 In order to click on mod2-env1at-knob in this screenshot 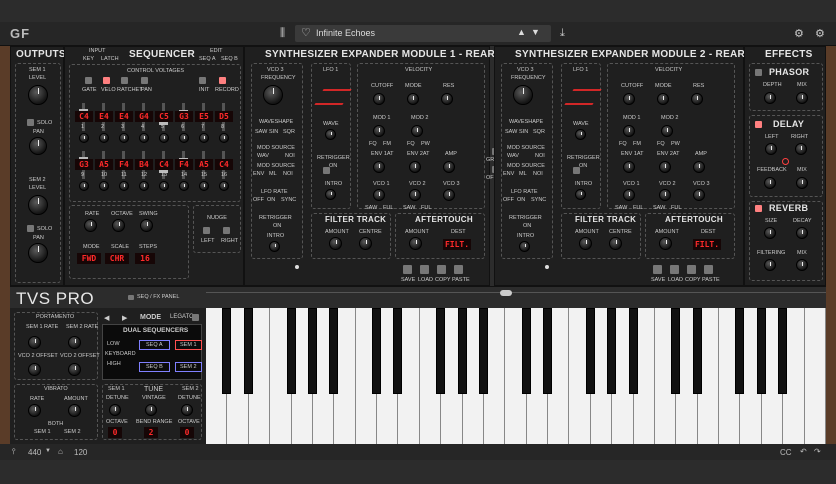, I will do `click(629, 167)`.